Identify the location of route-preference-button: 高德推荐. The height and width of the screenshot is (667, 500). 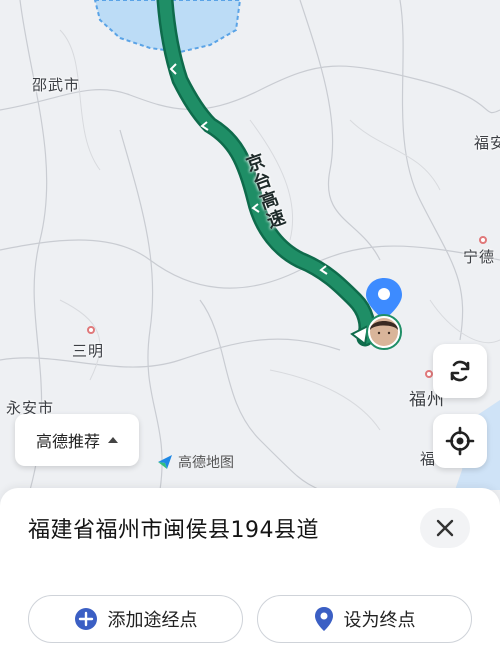
(77, 440).